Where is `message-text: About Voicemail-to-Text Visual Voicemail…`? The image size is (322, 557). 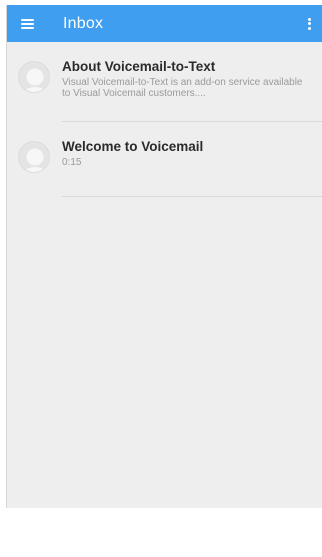
message-text: About Voicemail-to-Text Visual Voicemail… is located at coordinates (192, 79).